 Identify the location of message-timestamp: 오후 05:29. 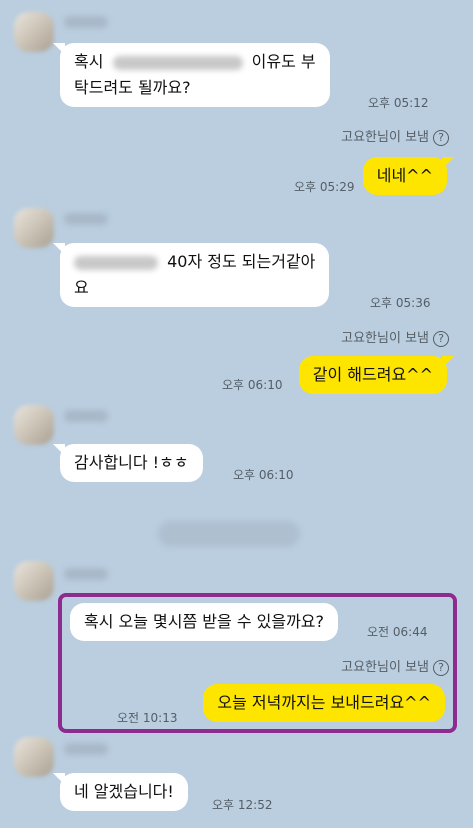
(324, 187).